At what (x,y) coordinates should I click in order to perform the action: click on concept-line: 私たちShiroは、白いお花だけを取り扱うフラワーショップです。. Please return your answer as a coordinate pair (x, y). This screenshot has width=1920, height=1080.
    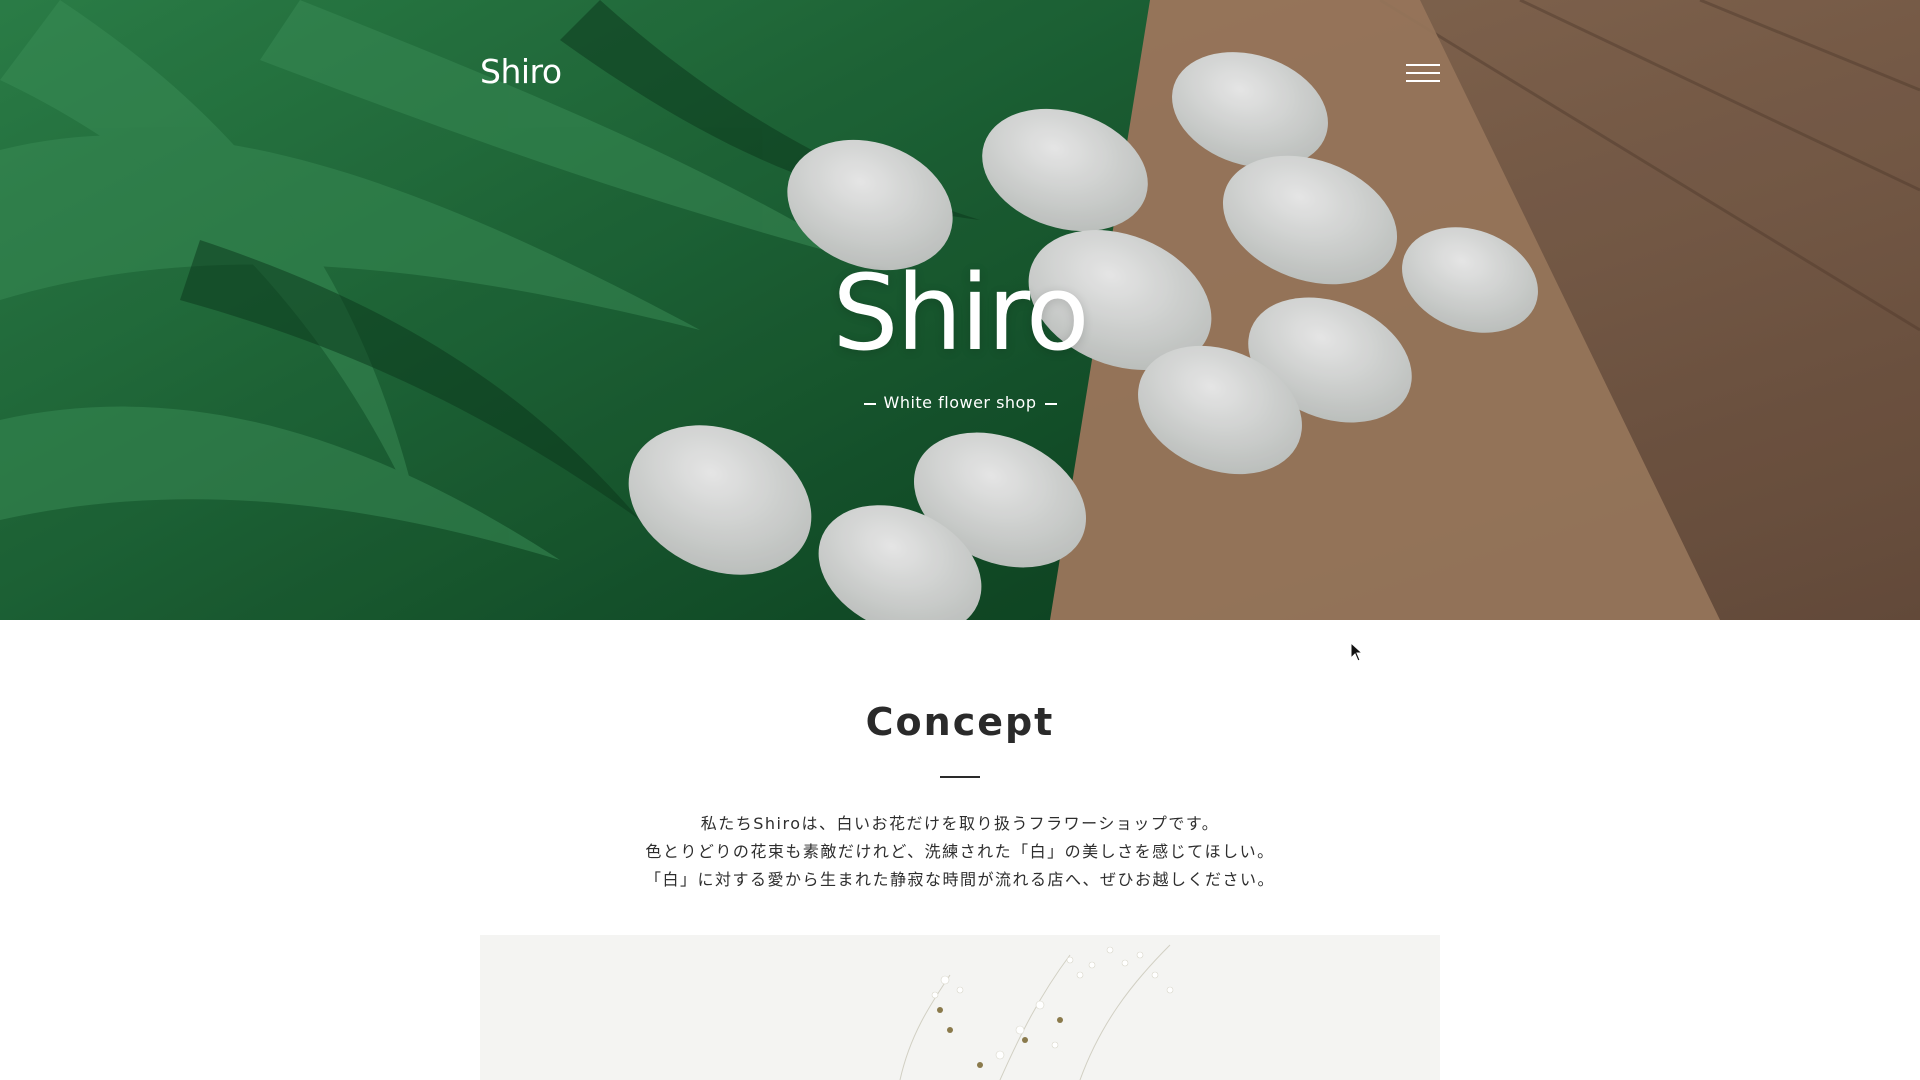
    Looking at the image, I should click on (960, 823).